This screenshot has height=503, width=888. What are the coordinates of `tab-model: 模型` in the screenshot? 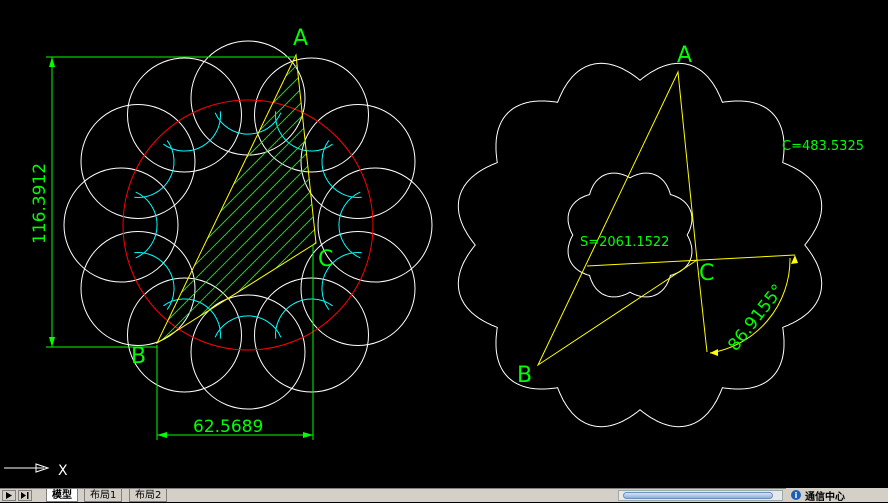 It's located at (62, 495).